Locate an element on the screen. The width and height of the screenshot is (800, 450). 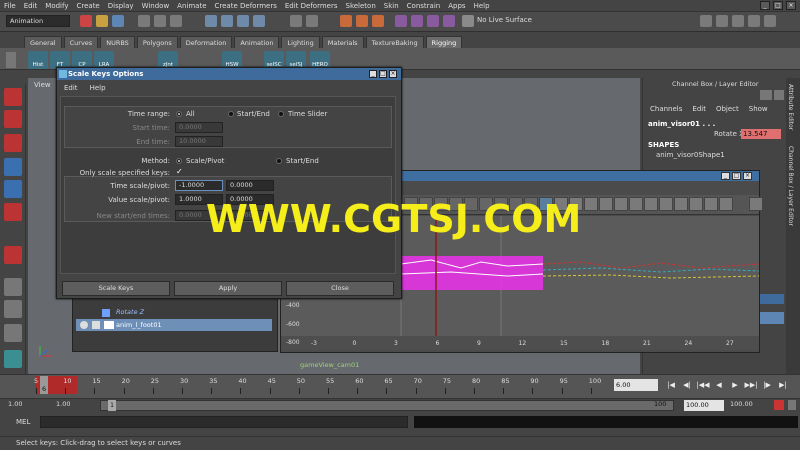
mode-selector: Animation is located at coordinates (38, 21).